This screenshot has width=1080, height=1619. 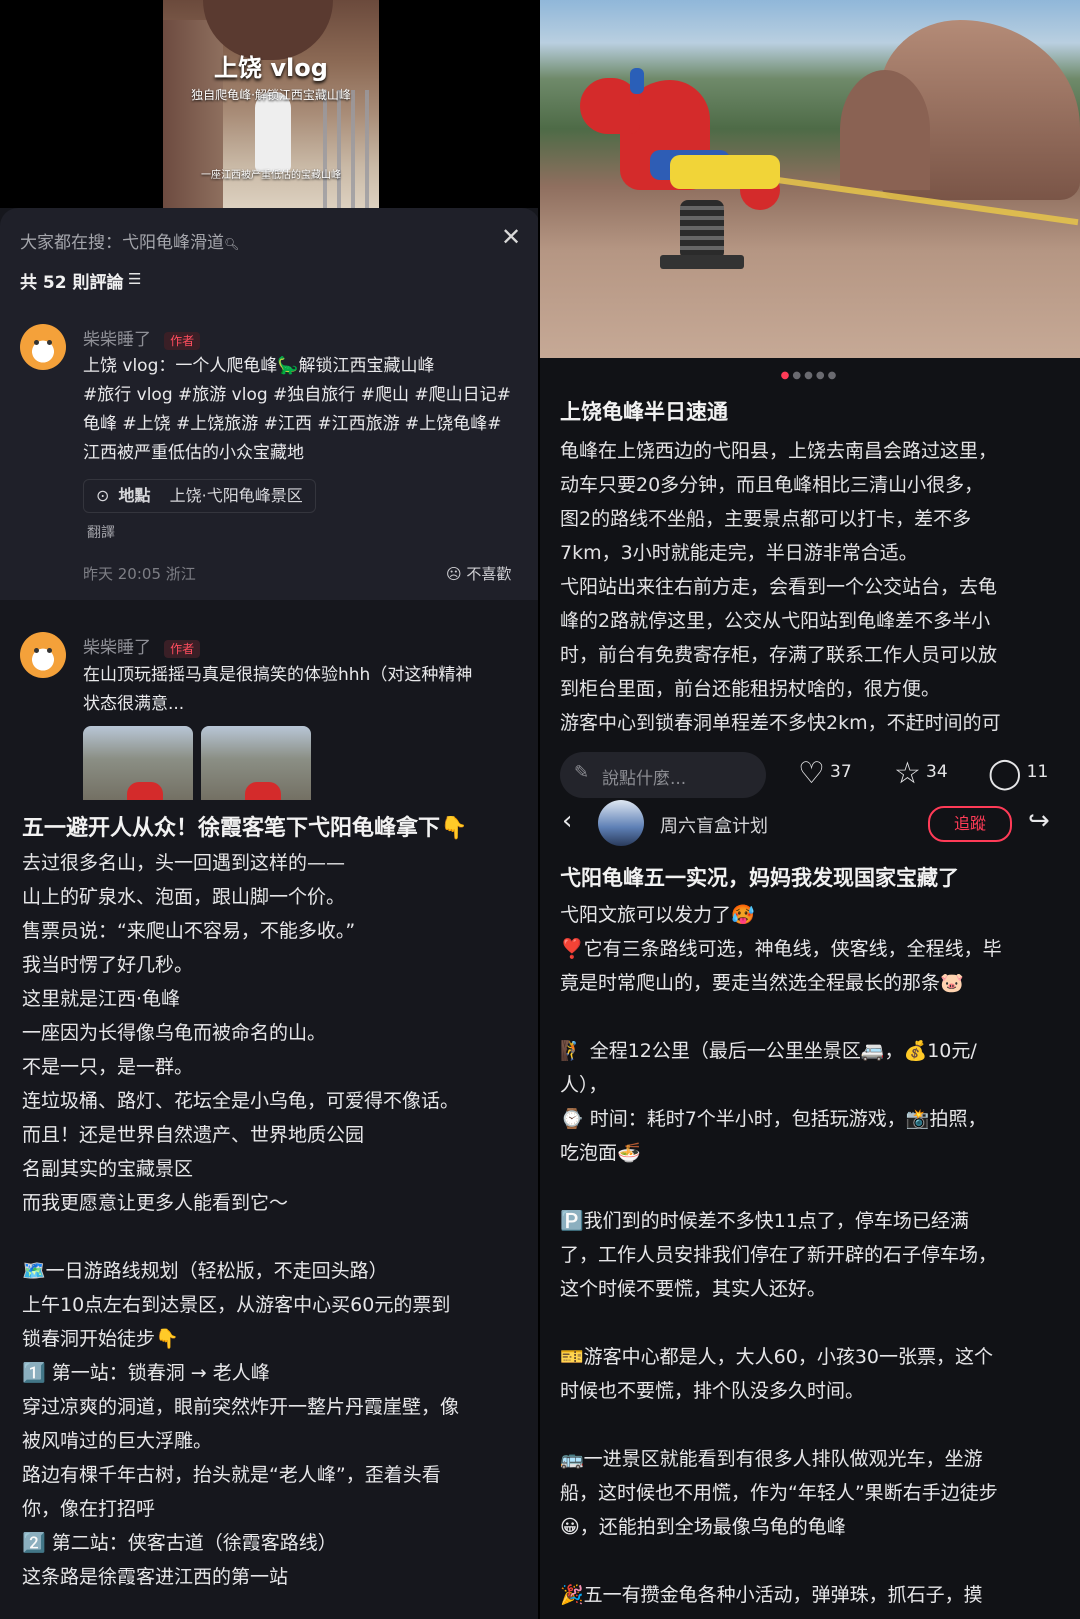 What do you see at coordinates (241, 1101) in the screenshot?
I see `article-line: 连垃圾桶、路灯、花坛全是小乌龟，可爱得不像话。` at bounding box center [241, 1101].